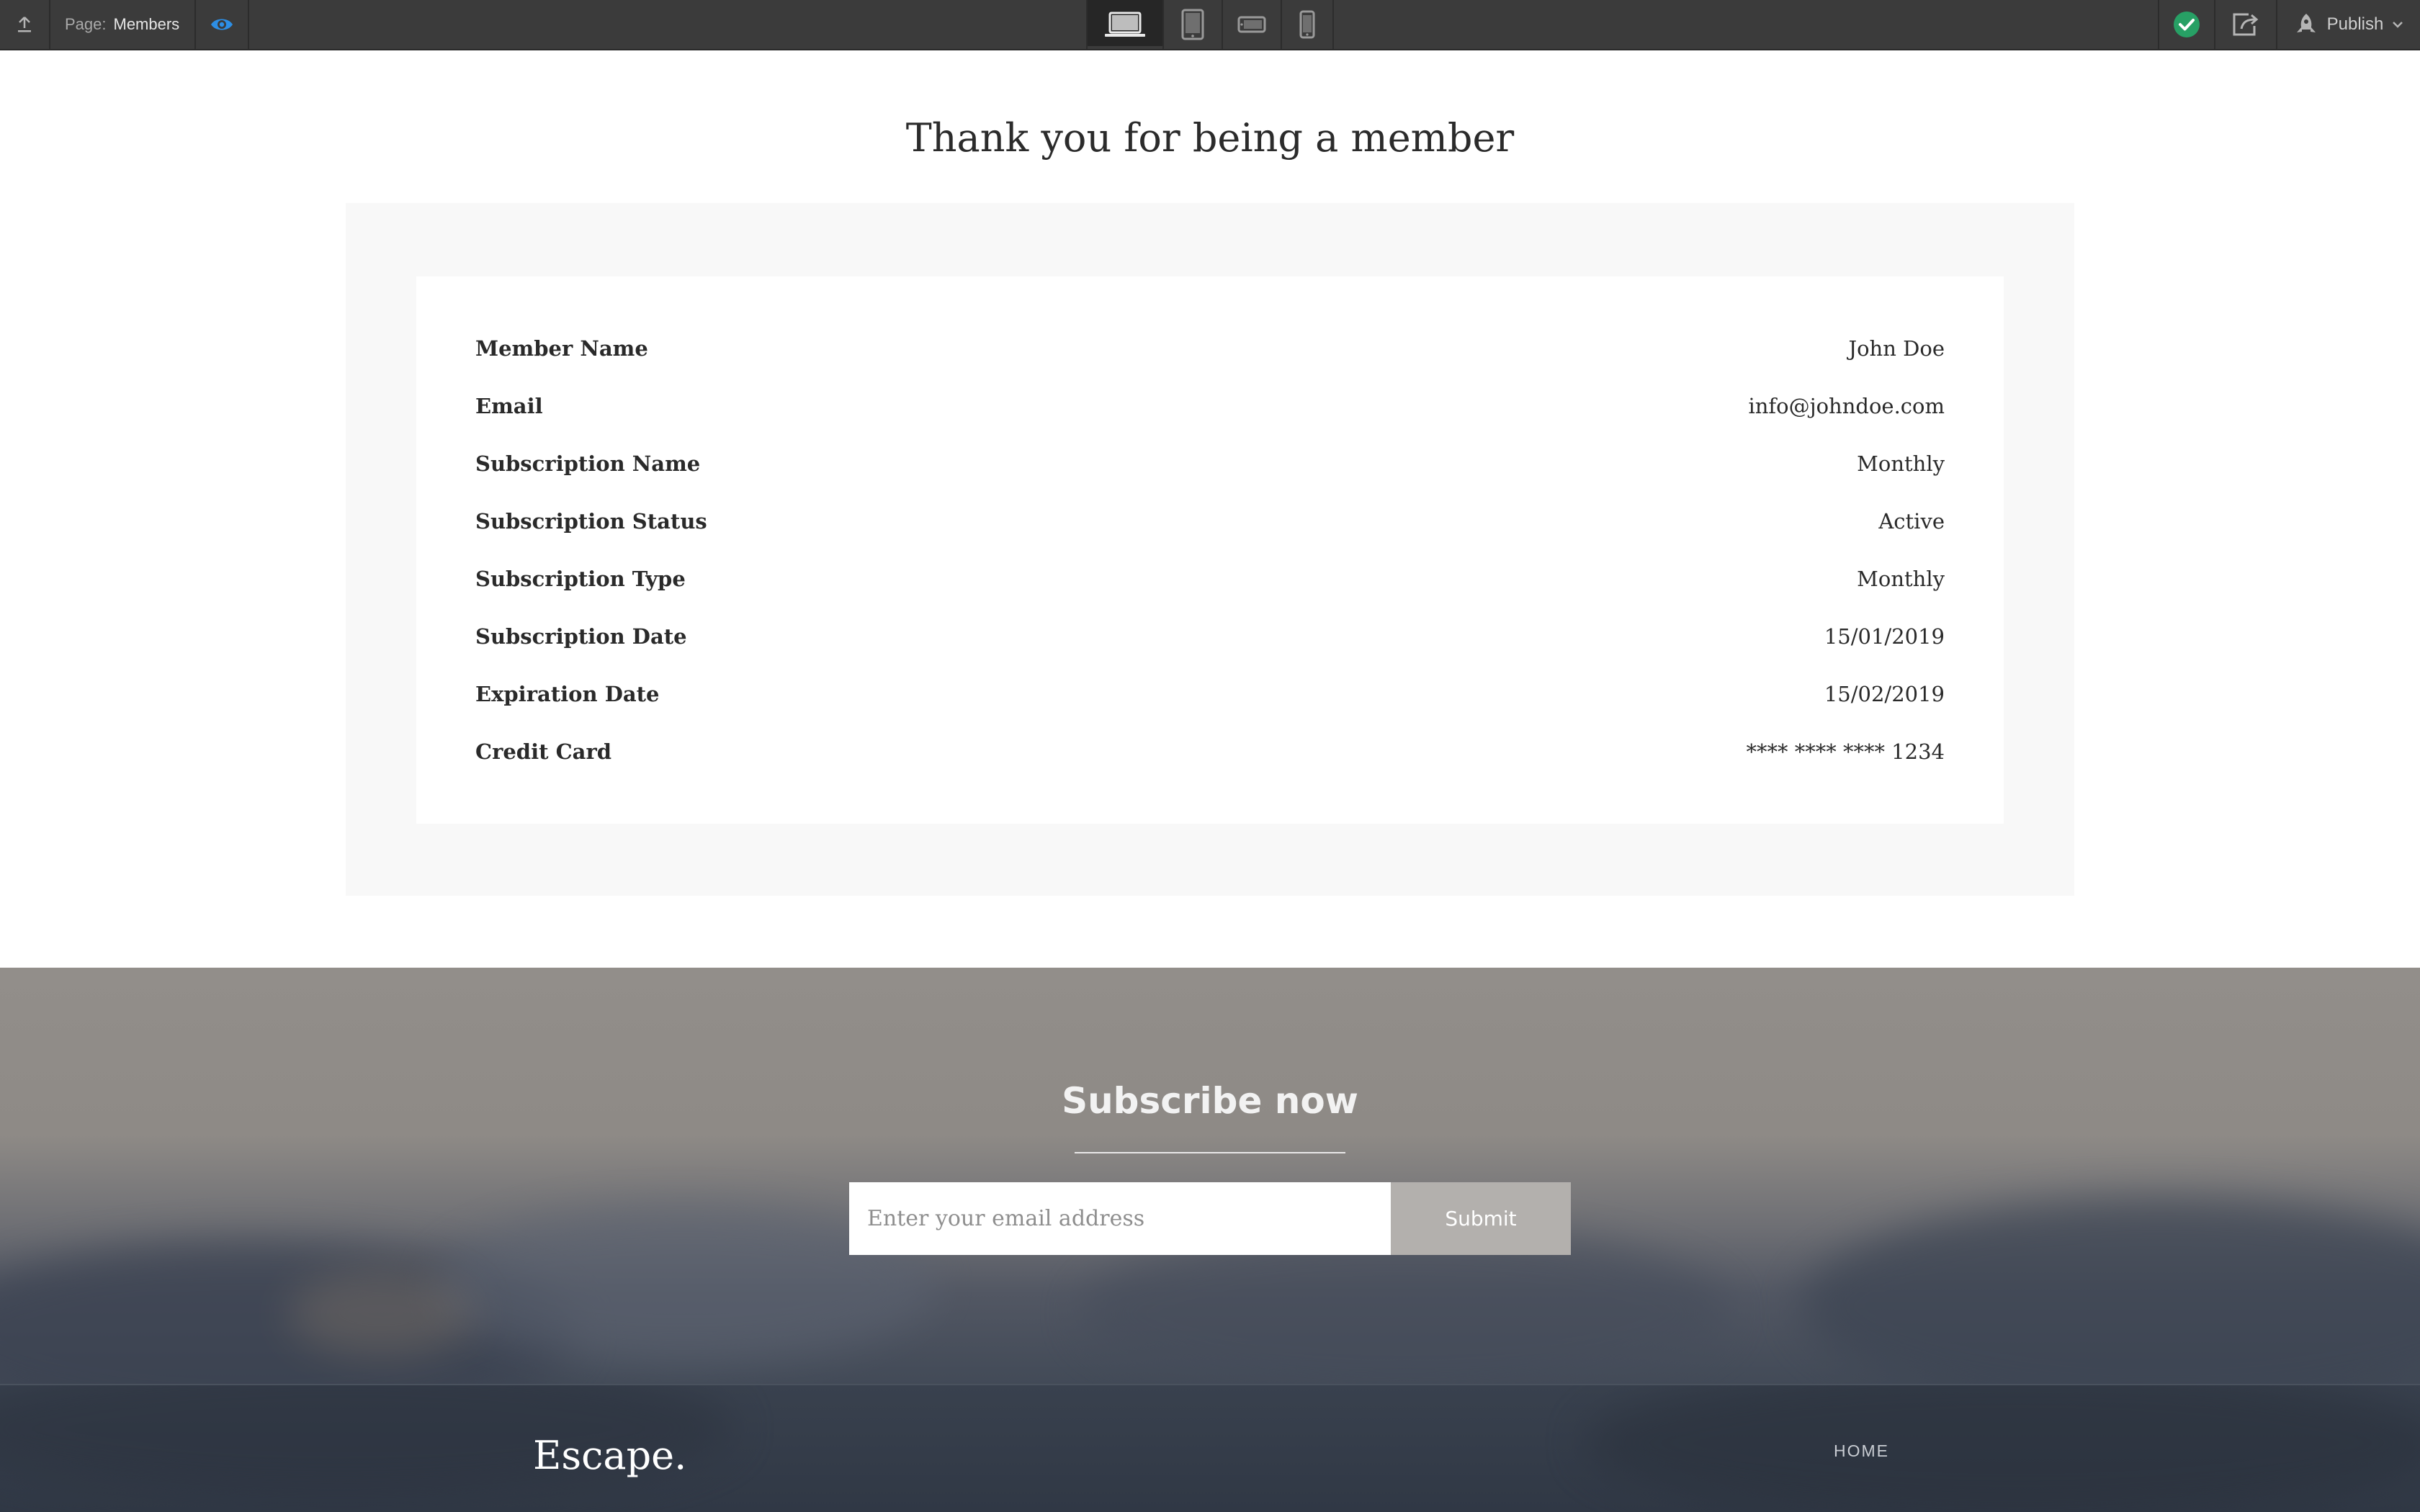  I want to click on detail-value: 15/01/2019, so click(1884, 636).